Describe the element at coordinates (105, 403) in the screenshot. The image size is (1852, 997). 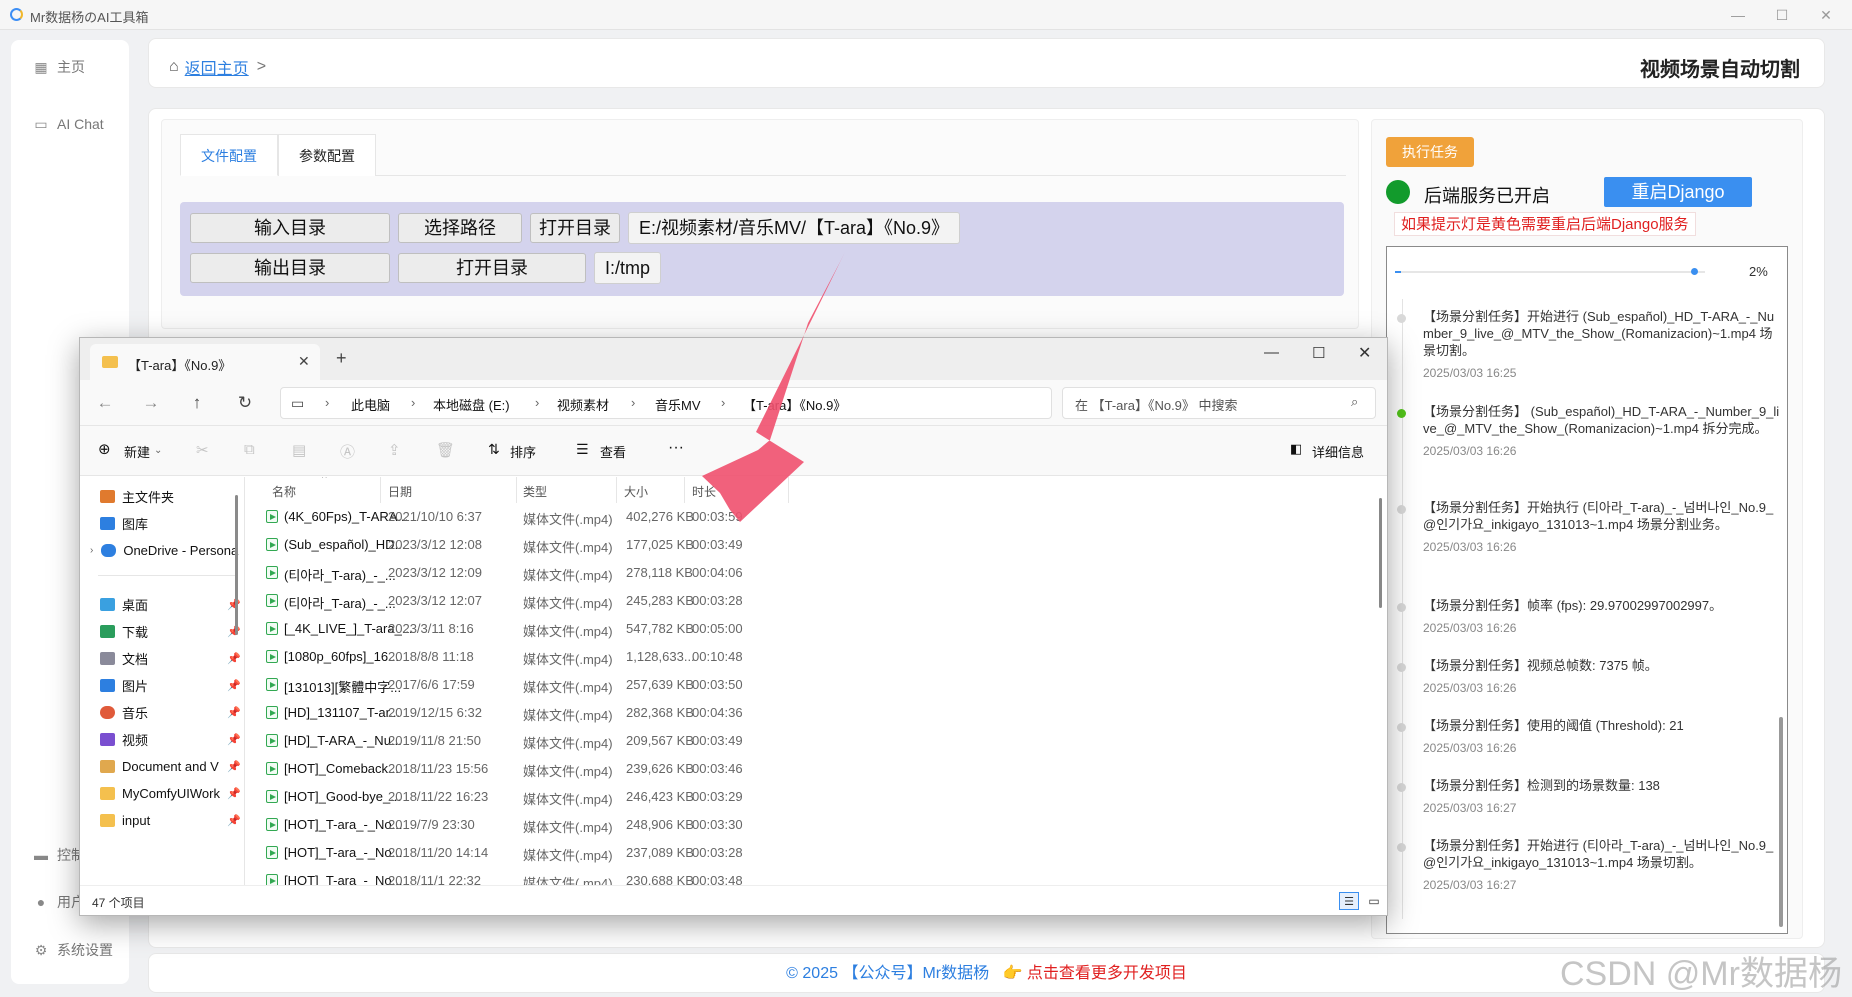
I see `back-arrow-icon: ←` at that location.